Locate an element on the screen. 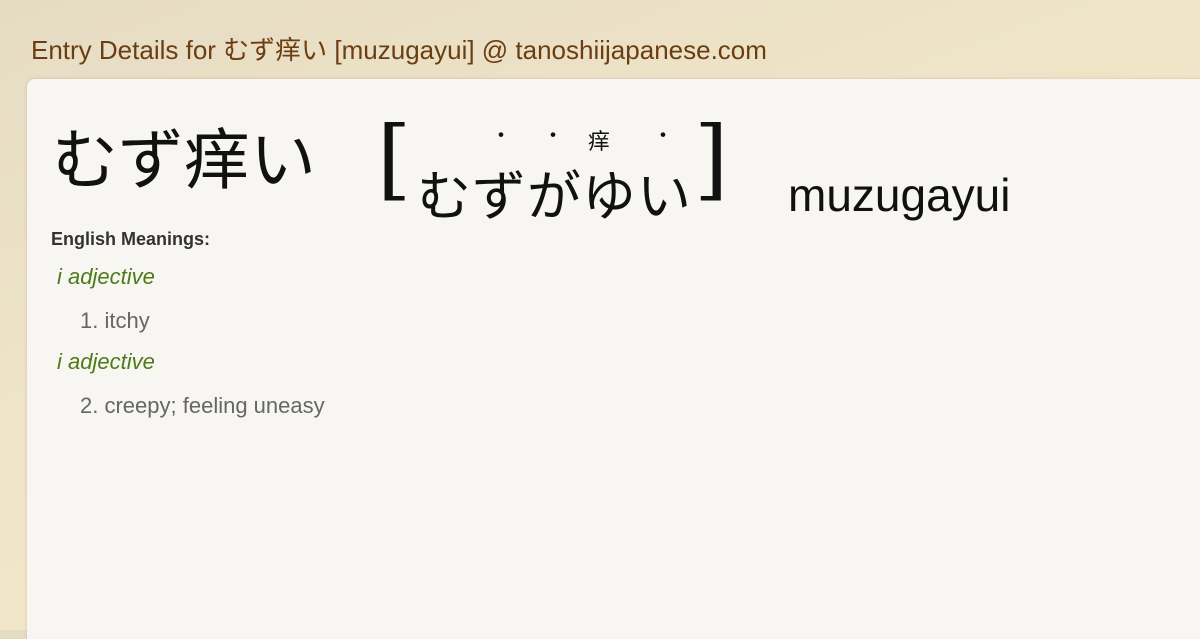 Image resolution: width=1200 pixels, height=639 pixels. reading-bracket-open: [ is located at coordinates (394, 158).